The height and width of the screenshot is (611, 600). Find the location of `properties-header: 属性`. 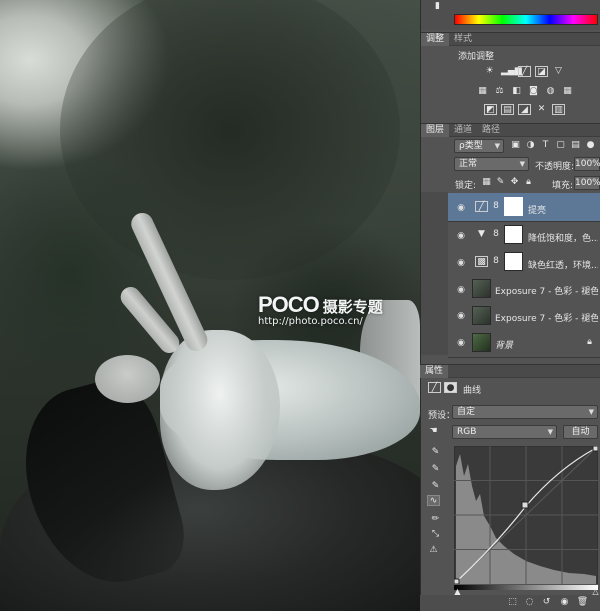

properties-header: 属性 is located at coordinates (510, 371).